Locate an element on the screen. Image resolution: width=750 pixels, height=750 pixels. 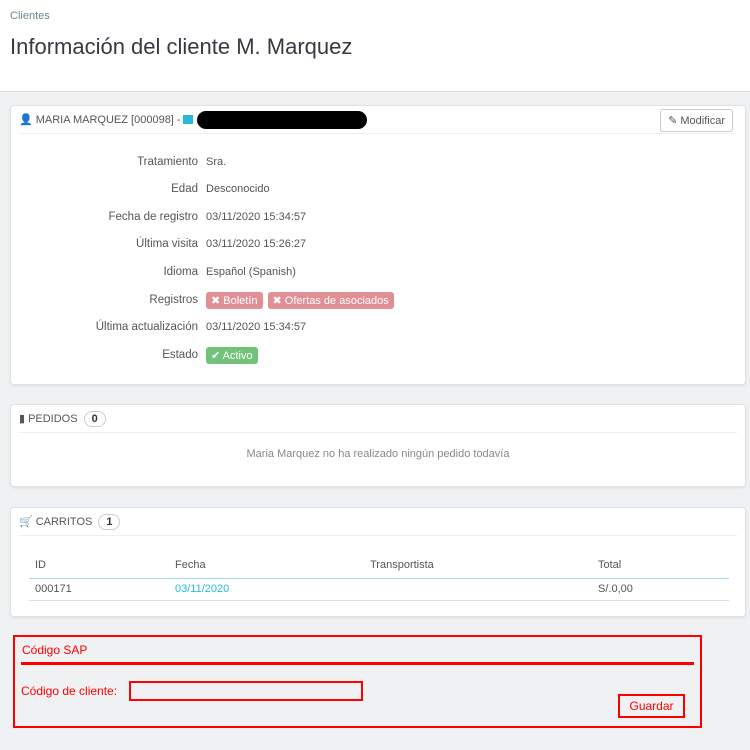
carts-panel-header: 🛒 Carritos 1 is located at coordinates (378, 522).